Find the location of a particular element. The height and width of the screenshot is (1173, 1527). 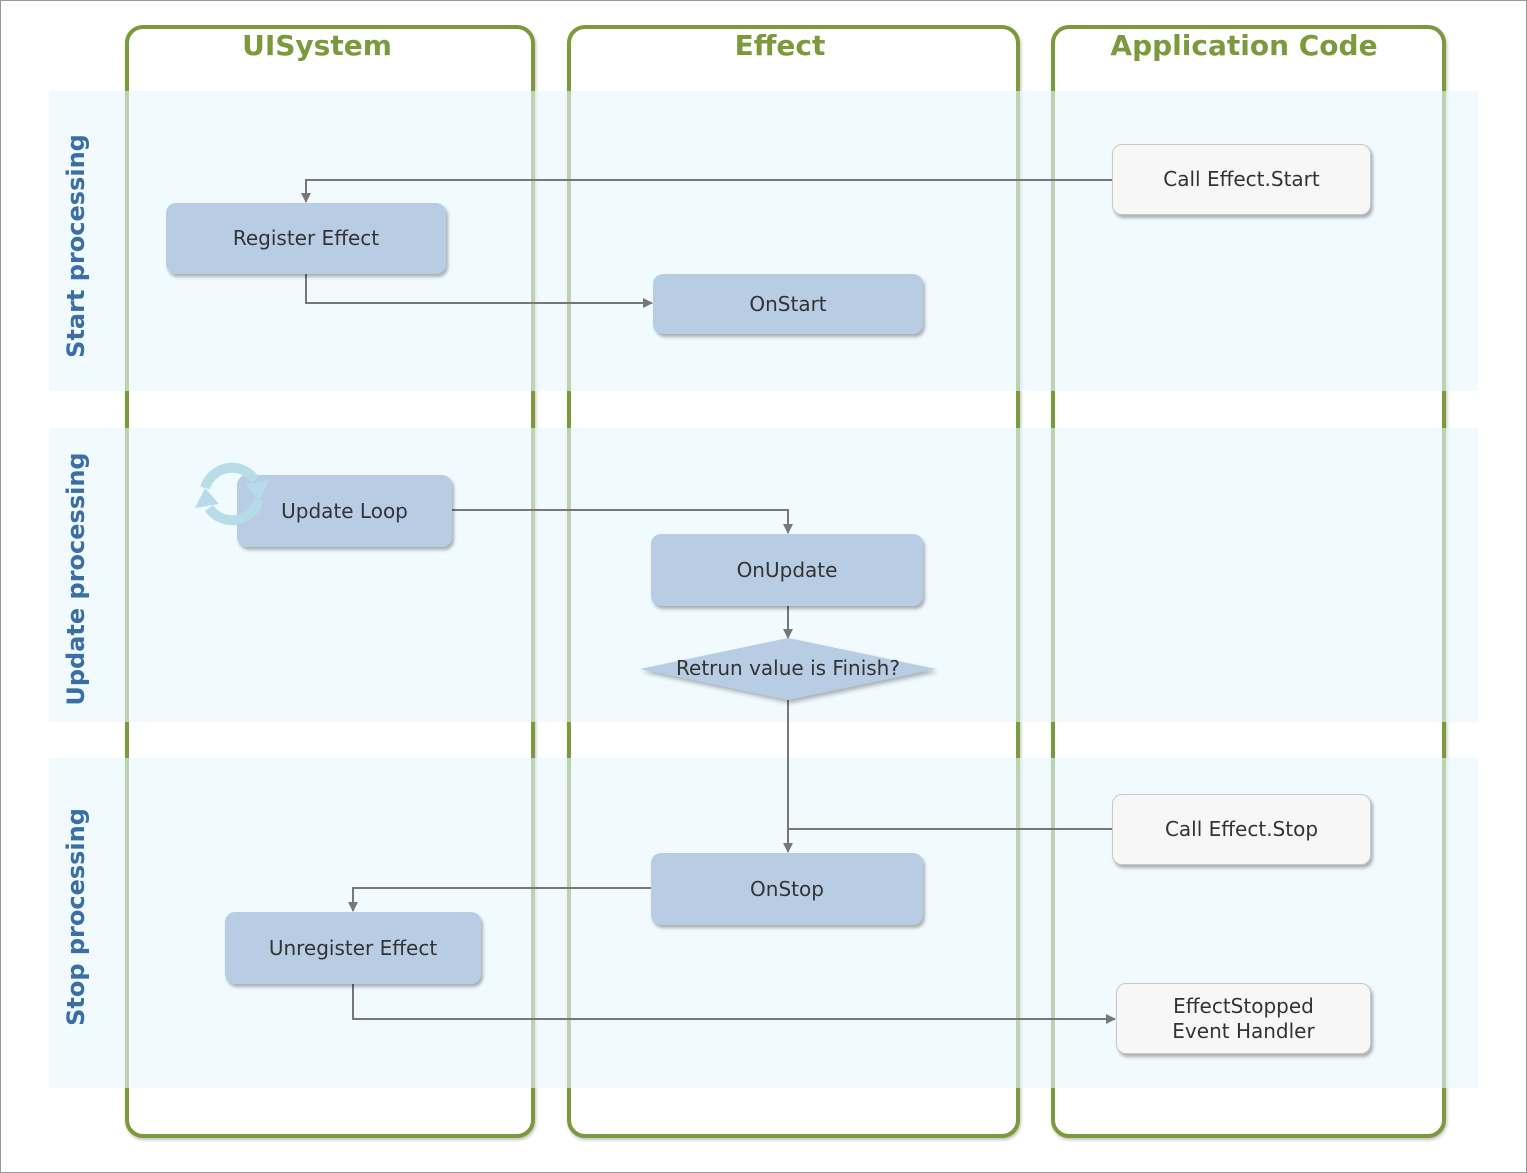

onupdate-node: OnUpdate is located at coordinates (787, 570).